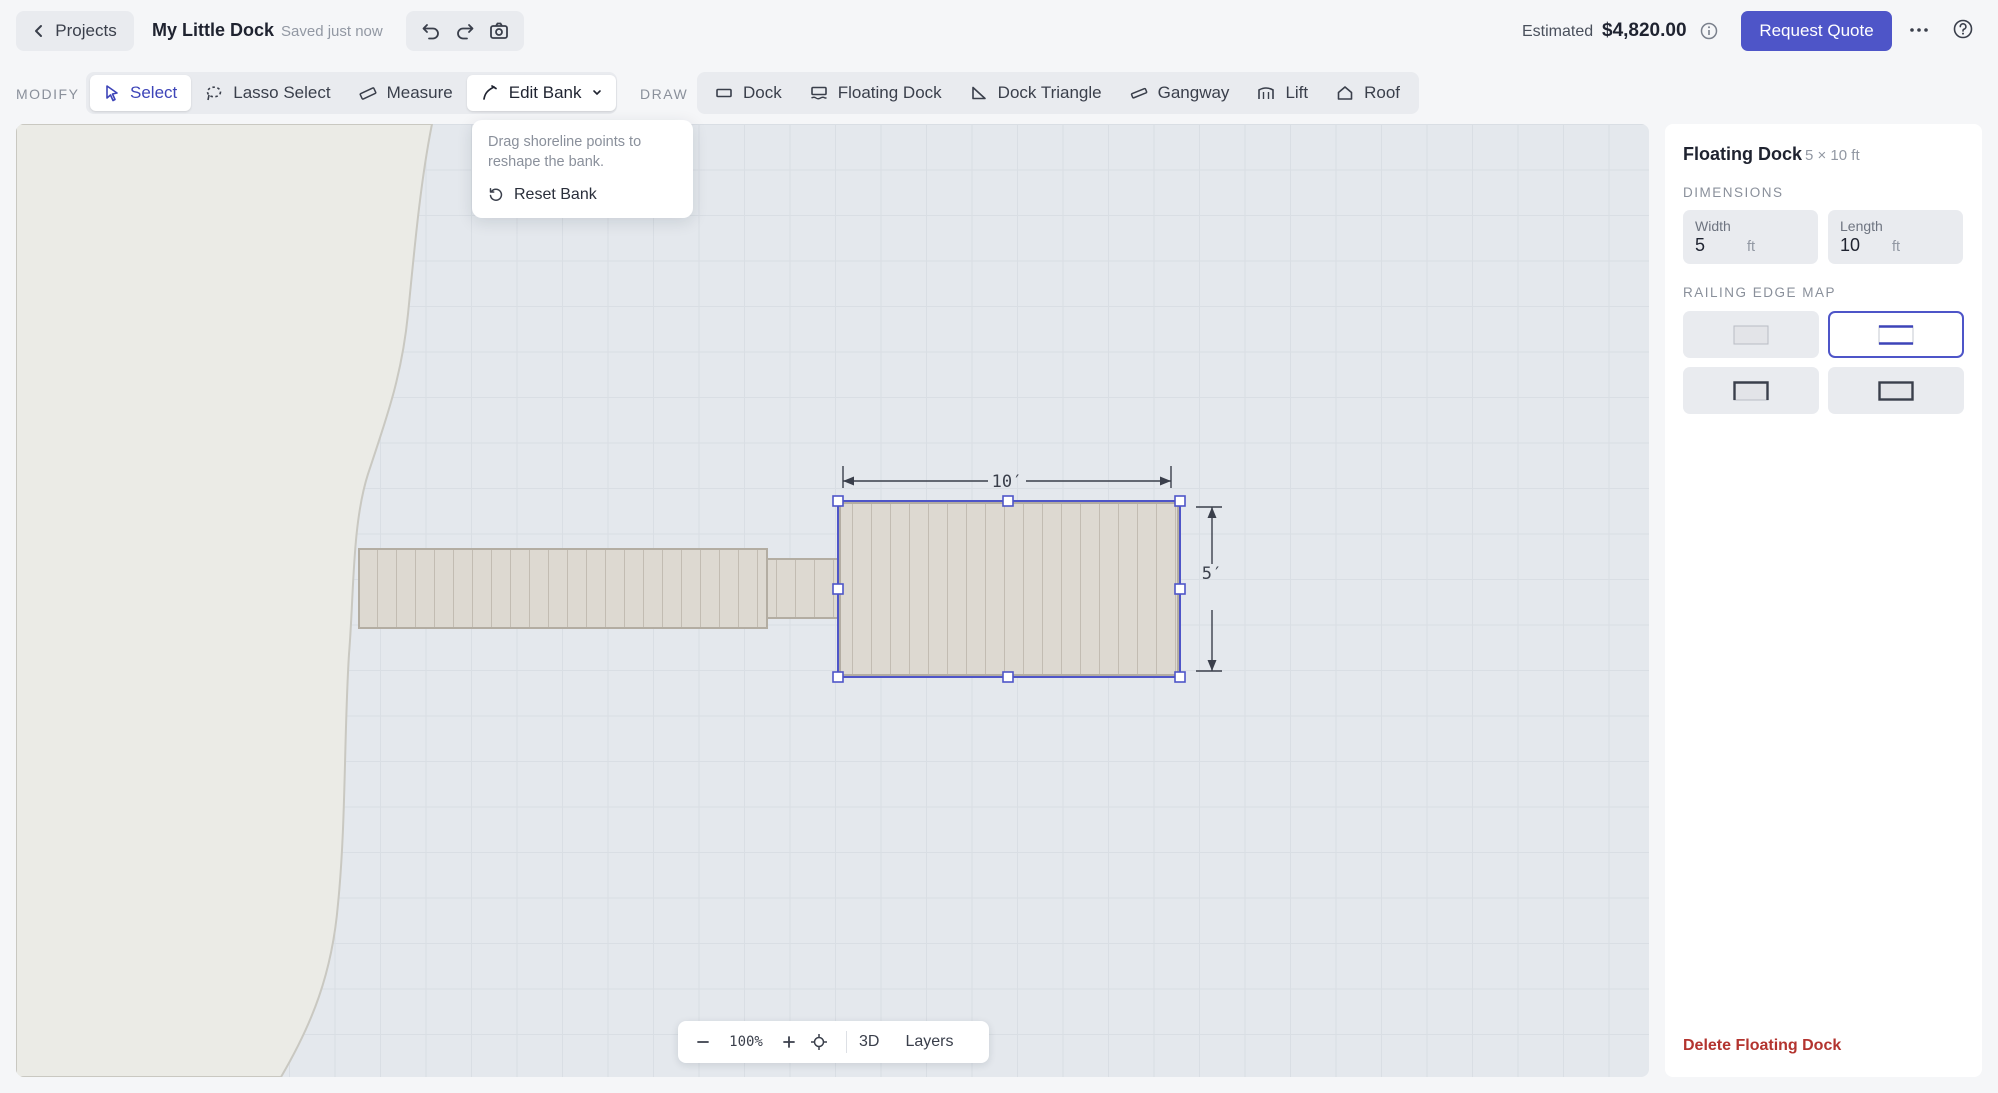 The height and width of the screenshot is (1093, 1998). Describe the element at coordinates (818, 93) in the screenshot. I see `floating-dock-icon` at that location.